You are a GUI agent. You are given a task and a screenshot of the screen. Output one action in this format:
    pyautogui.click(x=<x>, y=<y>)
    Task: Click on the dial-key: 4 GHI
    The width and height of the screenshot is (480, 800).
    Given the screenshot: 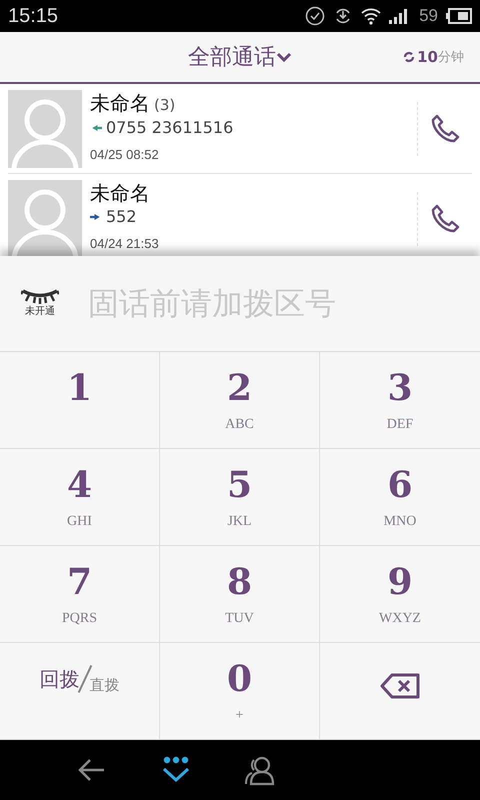 What is the action you would take?
    pyautogui.click(x=80, y=497)
    